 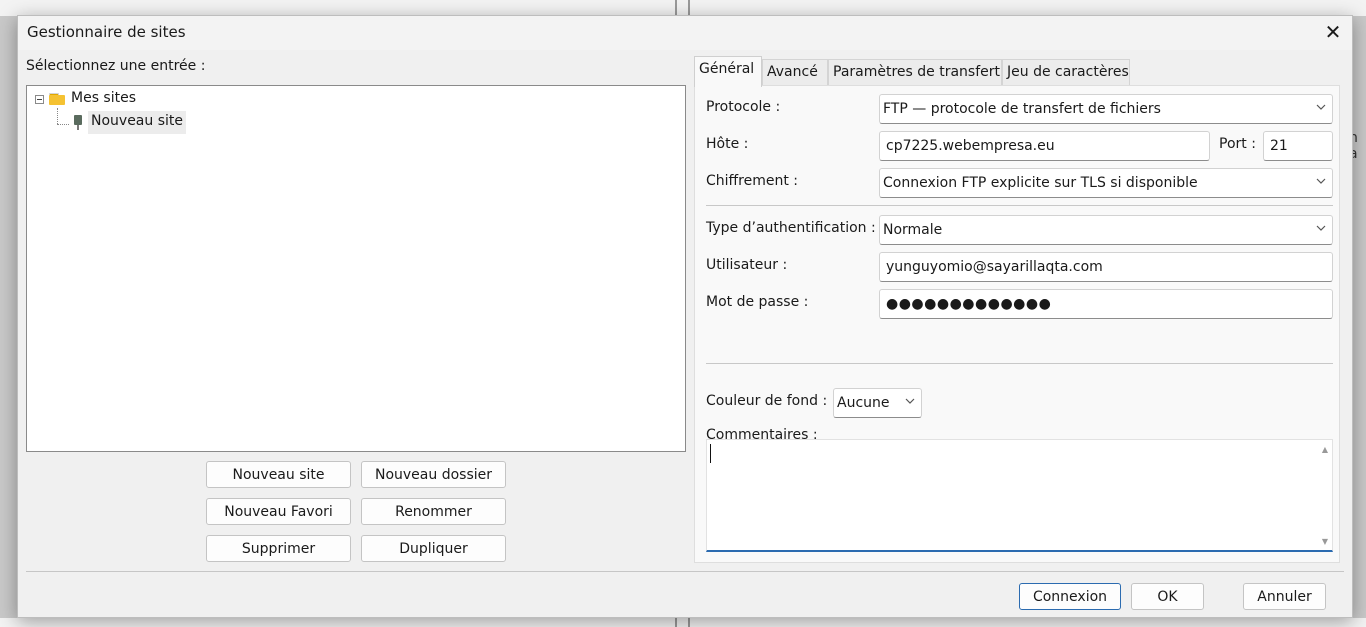 What do you see at coordinates (1333, 33) in the screenshot?
I see `close-icon: ✕` at bounding box center [1333, 33].